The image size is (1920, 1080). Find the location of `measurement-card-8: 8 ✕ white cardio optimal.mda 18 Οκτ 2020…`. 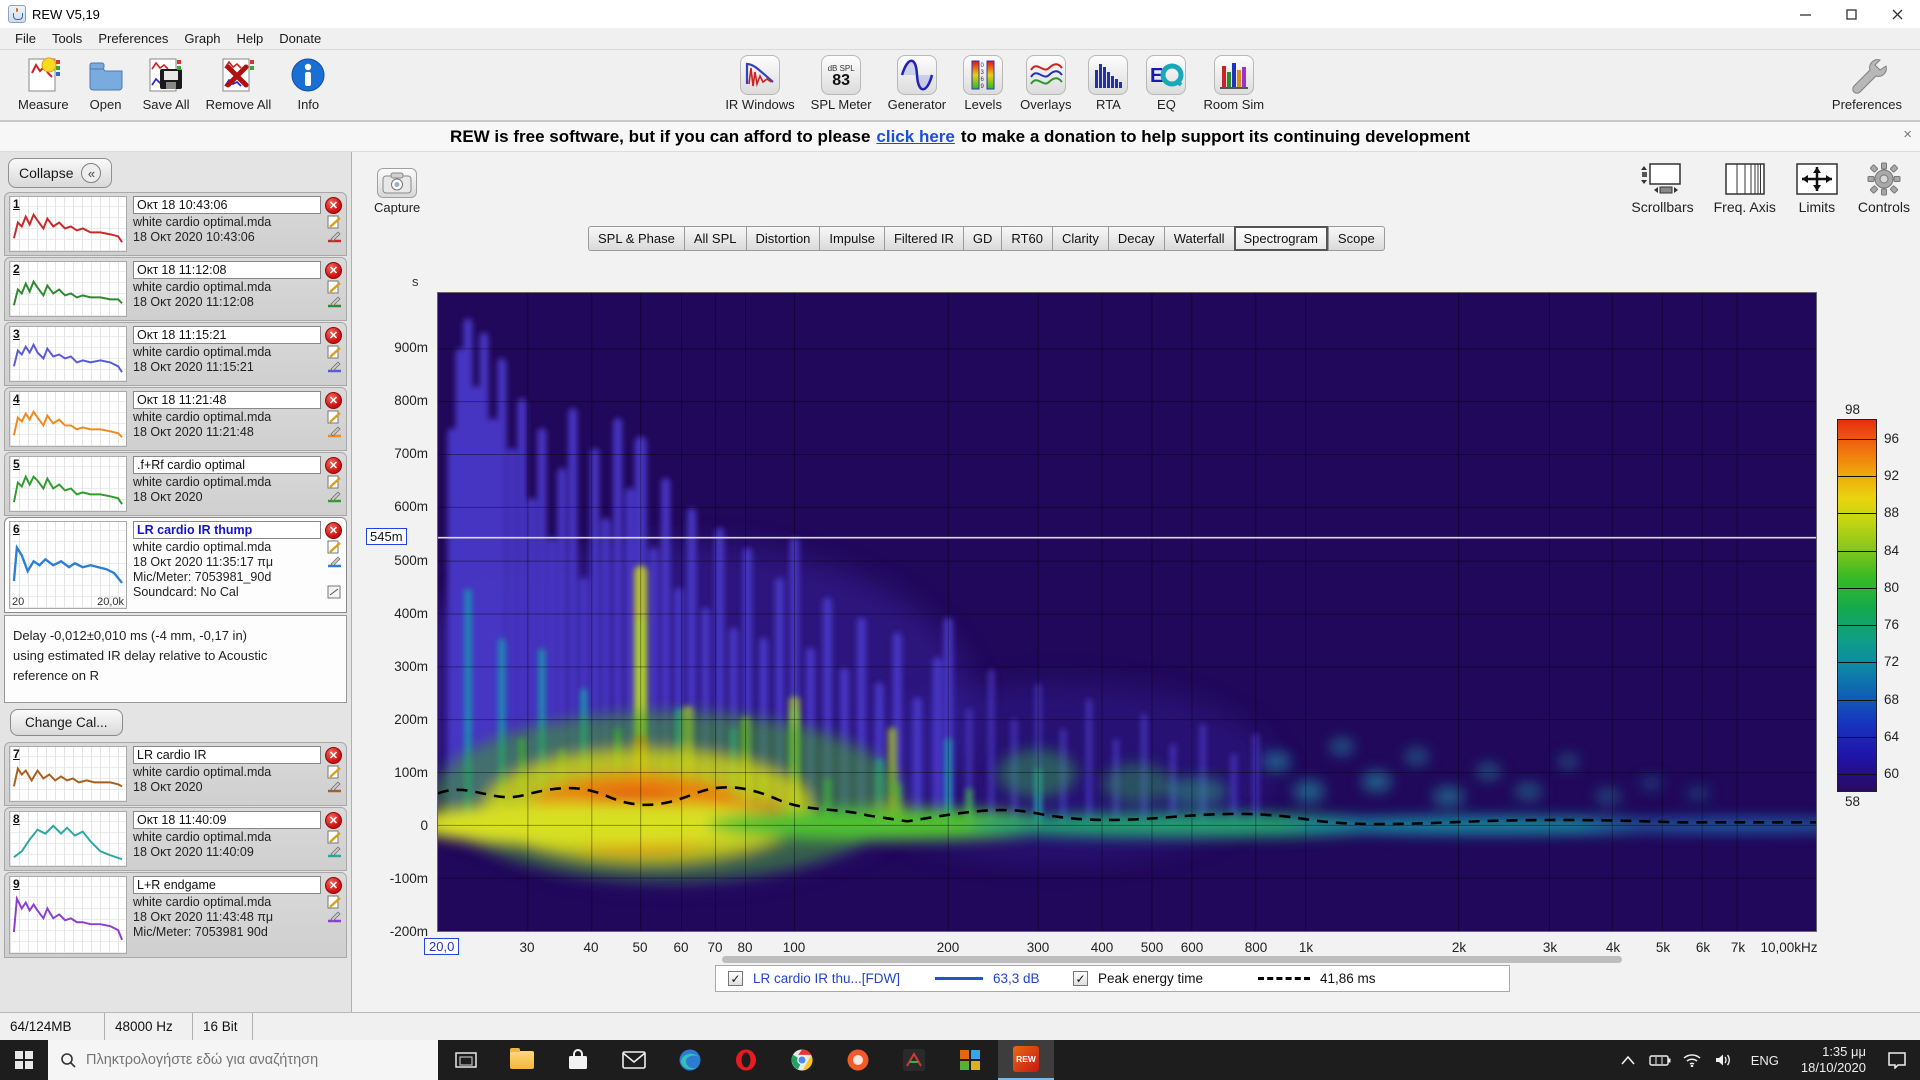

measurement-card-8: 8 ✕ white cardio optimal.mda 18 Οκτ 2020… is located at coordinates (175, 839).